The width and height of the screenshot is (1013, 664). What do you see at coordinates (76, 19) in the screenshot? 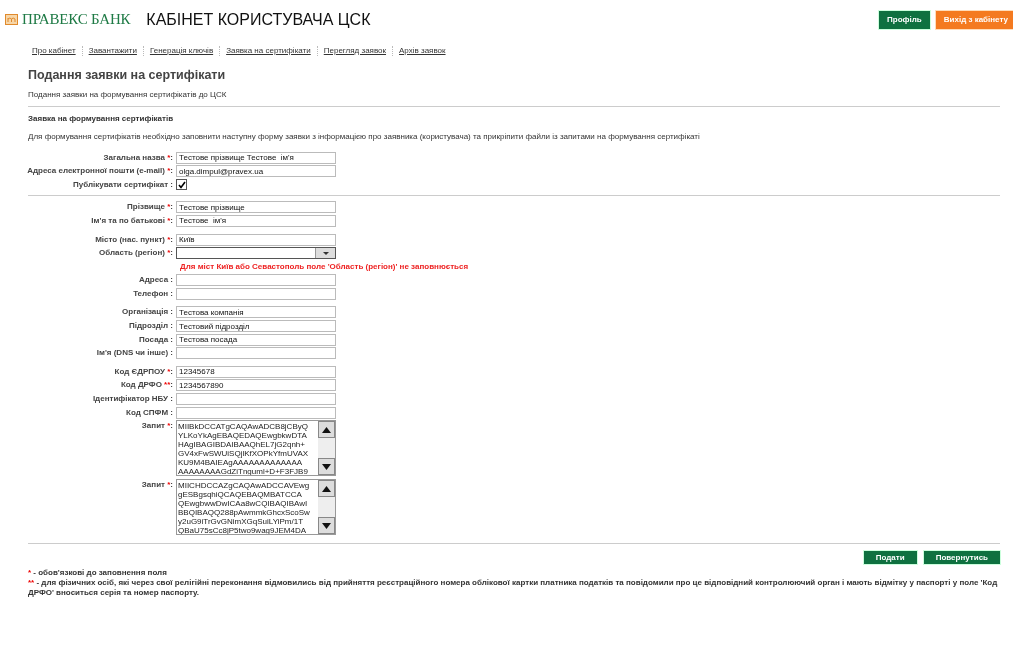
I see `bank-name: ПРАВЕКС БАНК` at bounding box center [76, 19].